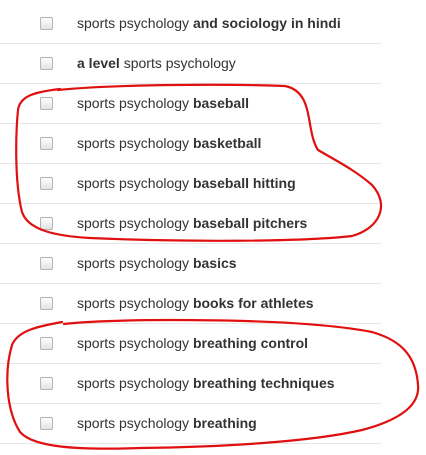 This screenshot has height=455, width=426. I want to click on list-item: a level sports psychology, so click(190, 64).